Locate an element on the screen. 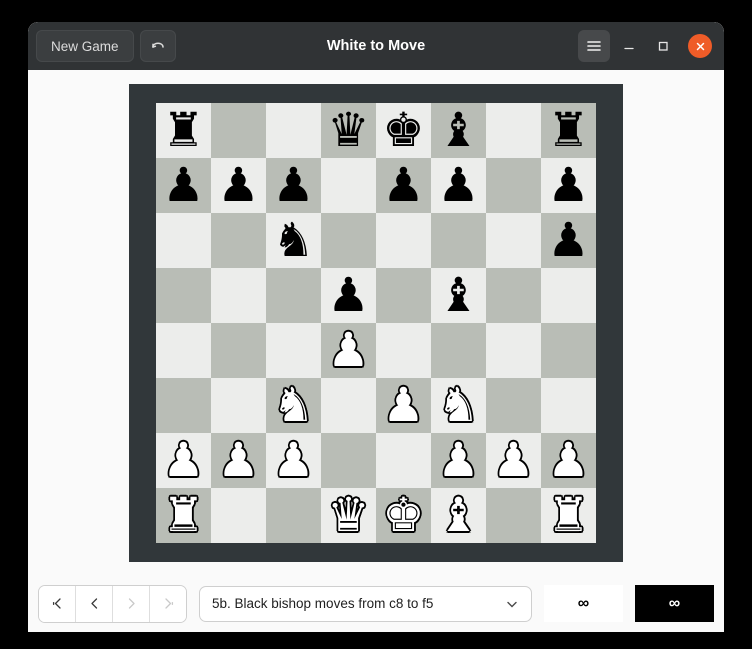  minimize-button is located at coordinates (629, 46).